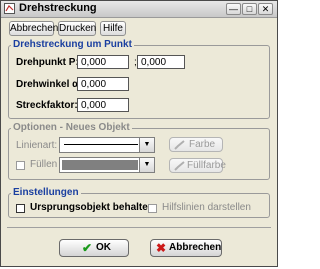 The height and width of the screenshot is (269, 320). I want to click on keep-original-label: Ursprungsobjekt behalten, so click(92, 207).